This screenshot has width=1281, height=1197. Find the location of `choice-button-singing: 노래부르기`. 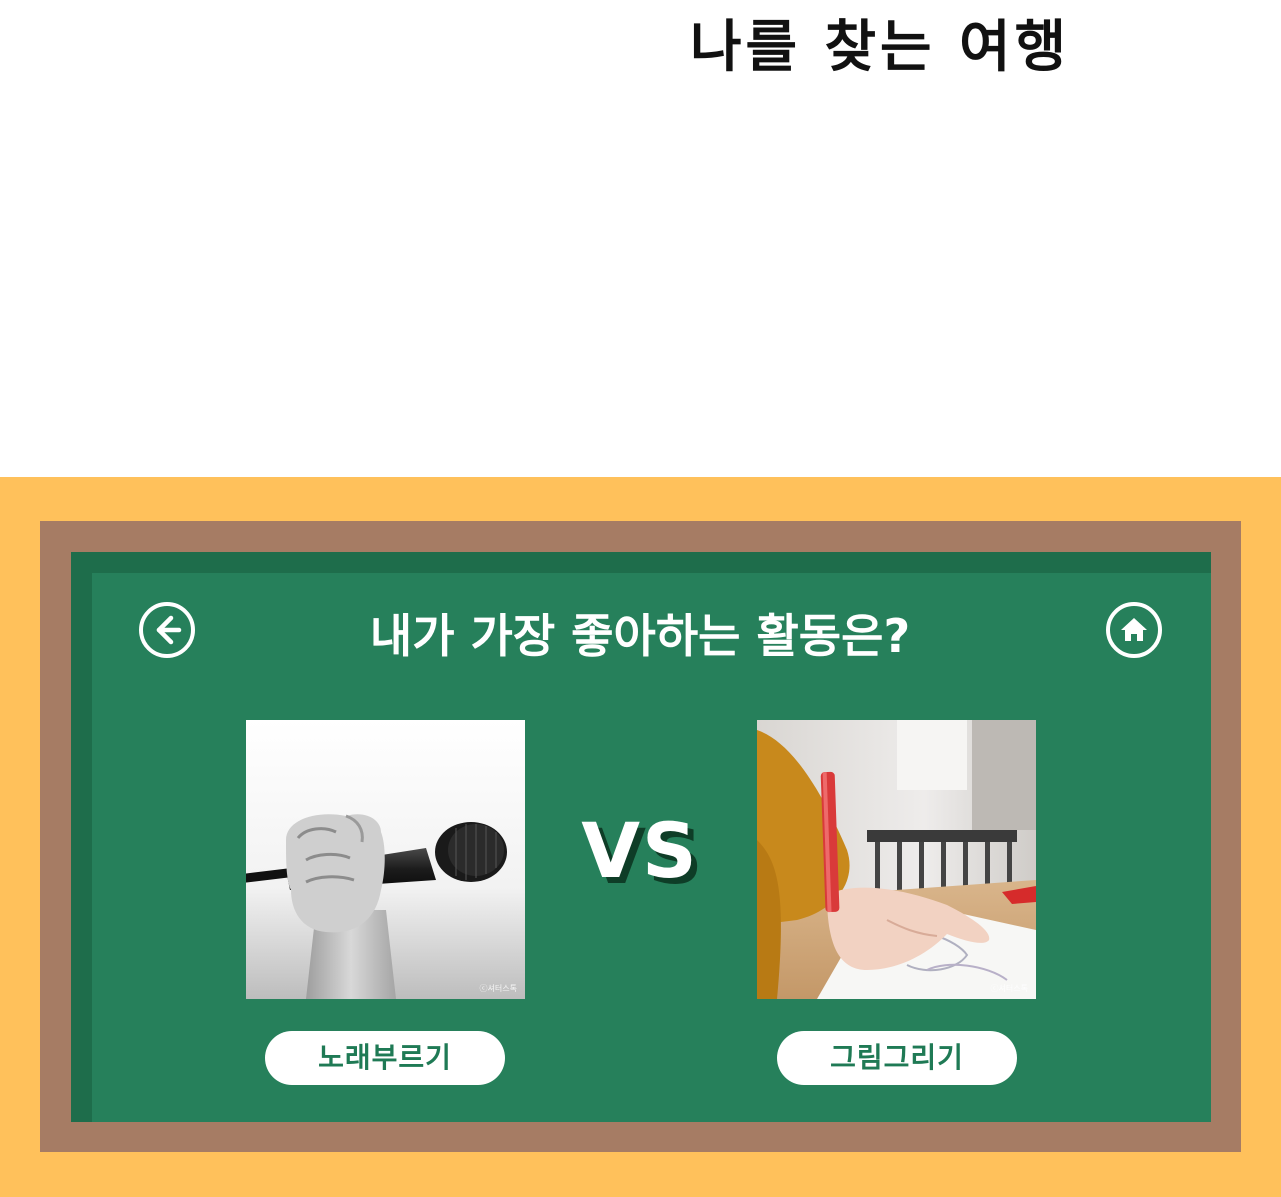

choice-button-singing: 노래부르기 is located at coordinates (385, 1058).